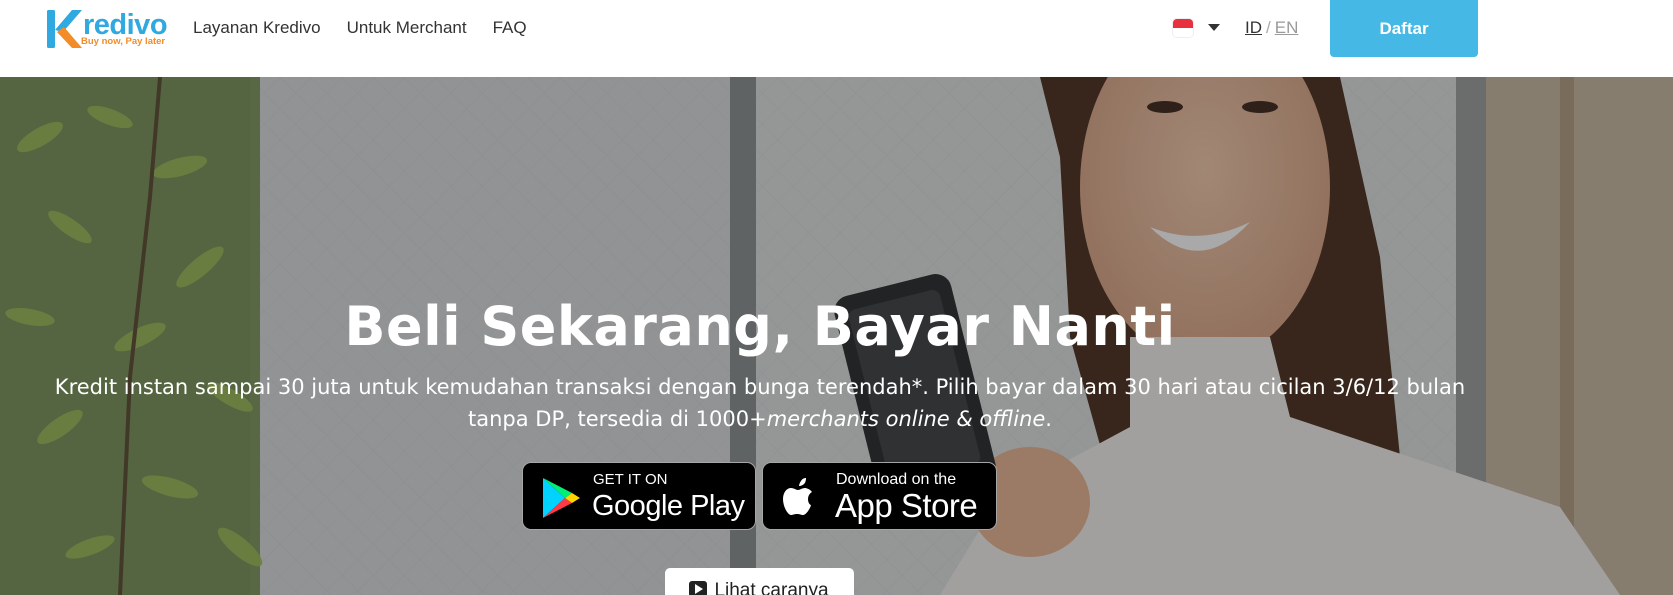 The height and width of the screenshot is (595, 1673). I want to click on google-play-button: GET IT ON Google Play, so click(639, 496).